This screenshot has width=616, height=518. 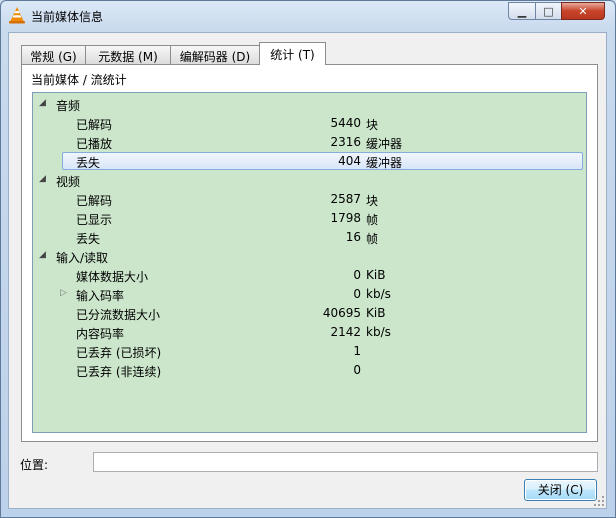 I want to click on stat-value: 404, so click(x=349, y=161).